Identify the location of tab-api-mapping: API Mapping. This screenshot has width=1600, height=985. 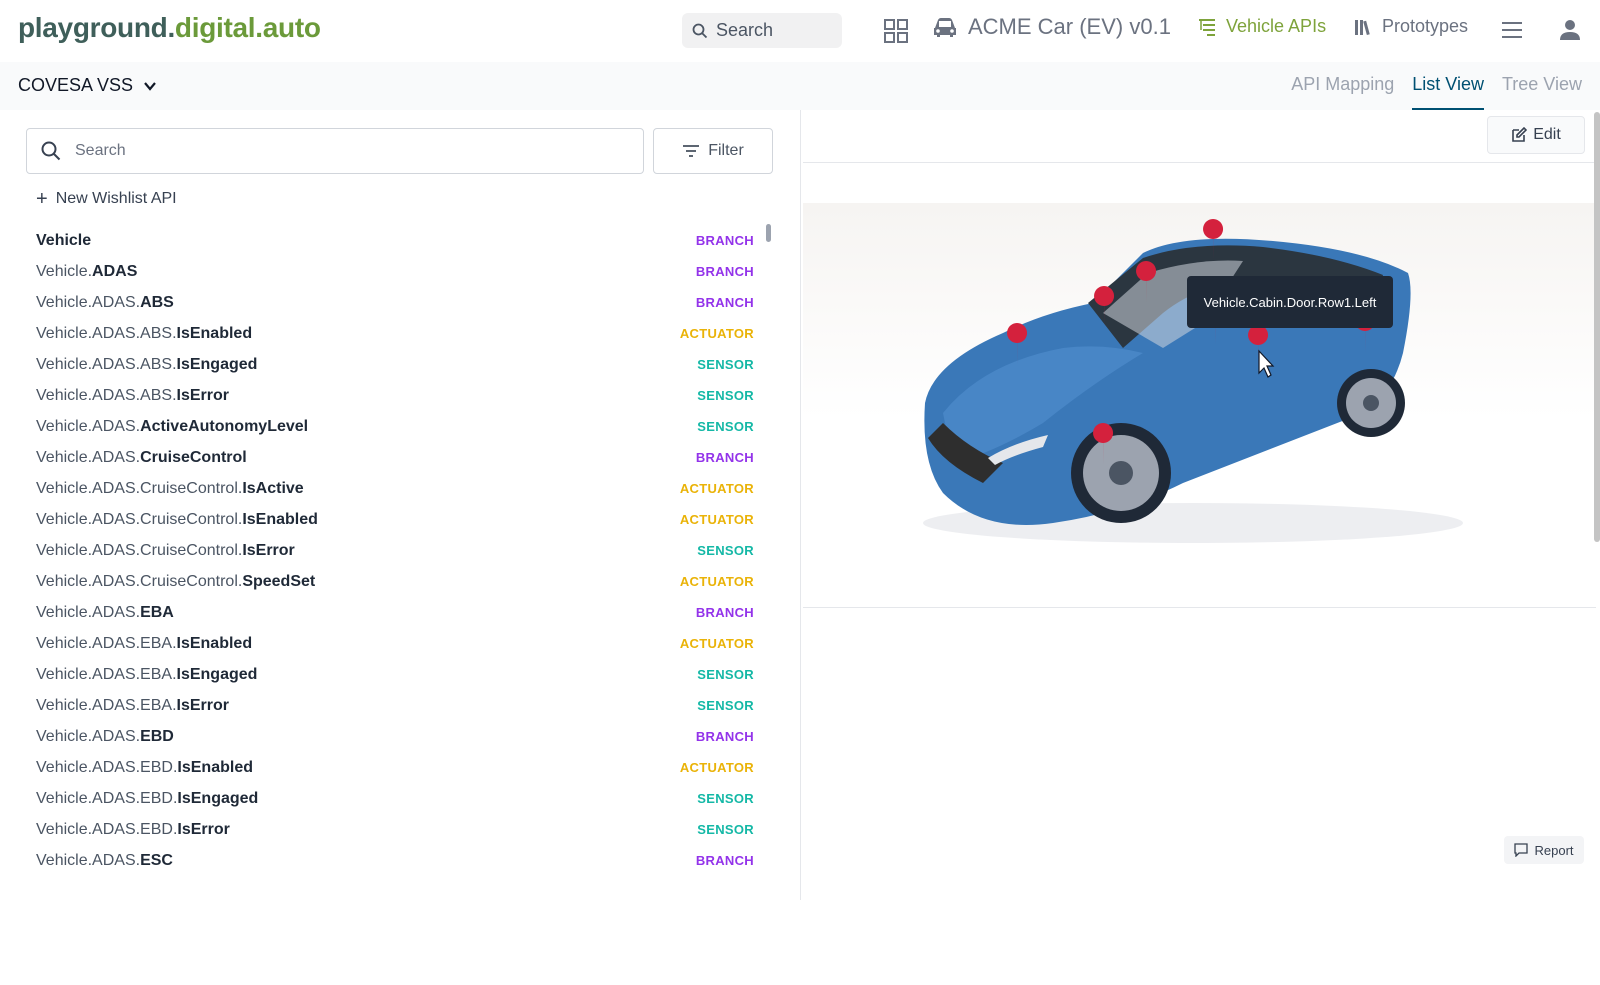
(1342, 86).